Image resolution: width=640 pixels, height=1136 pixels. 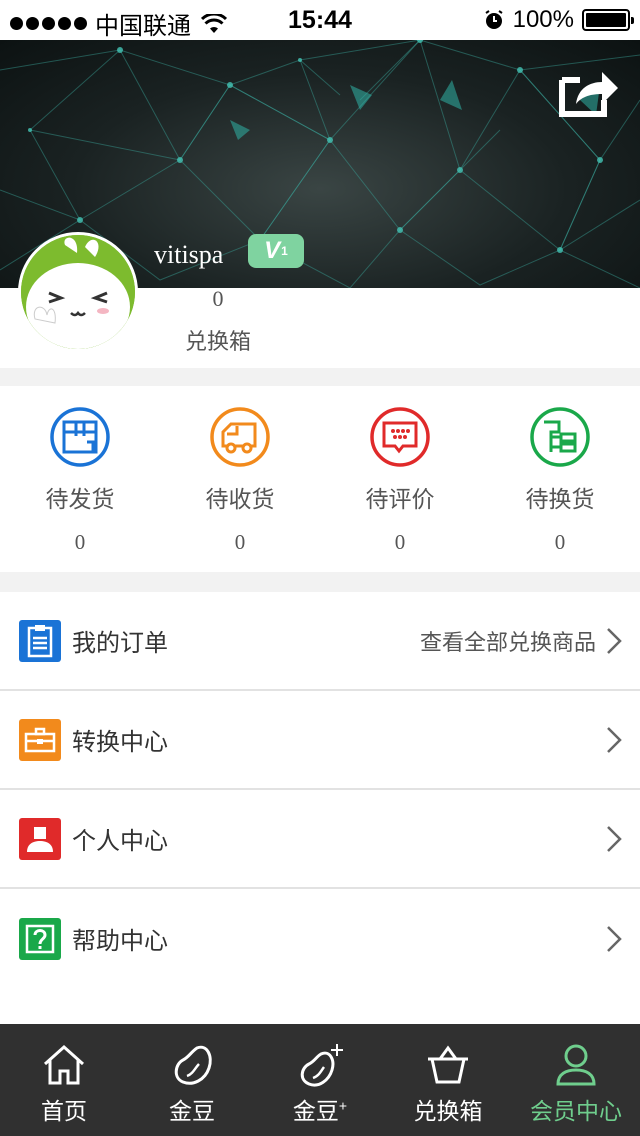 I want to click on status-label: 待换货, so click(x=560, y=499).